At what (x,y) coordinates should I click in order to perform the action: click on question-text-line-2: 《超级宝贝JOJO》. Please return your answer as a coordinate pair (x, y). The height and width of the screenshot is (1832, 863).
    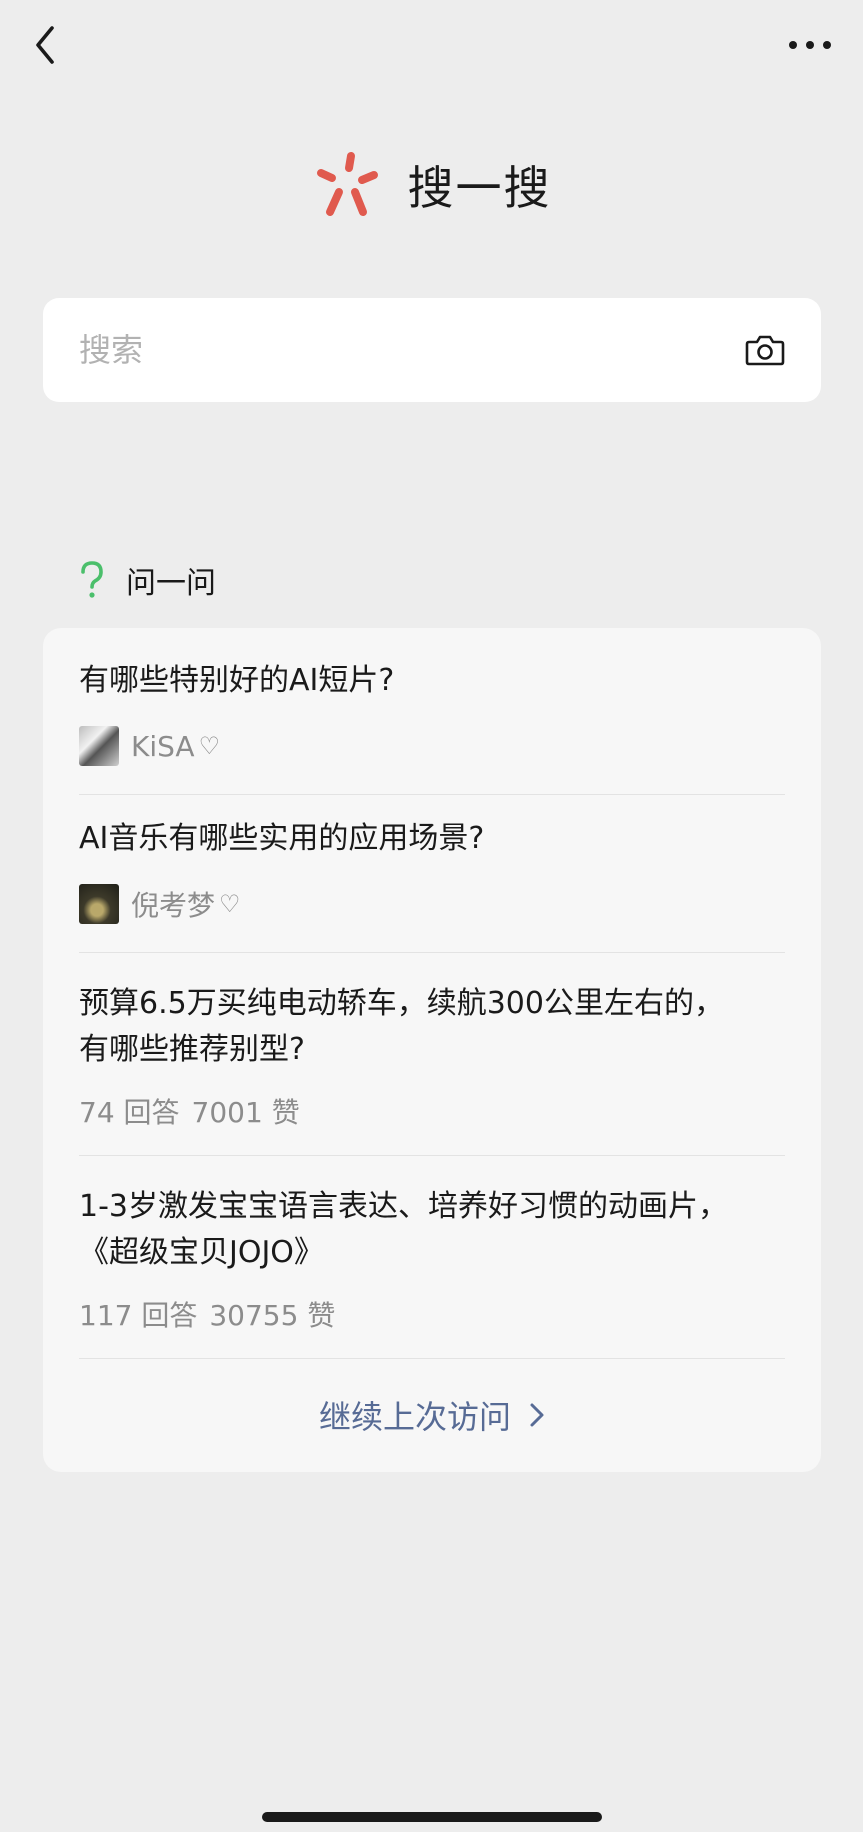
    Looking at the image, I should click on (201, 1252).